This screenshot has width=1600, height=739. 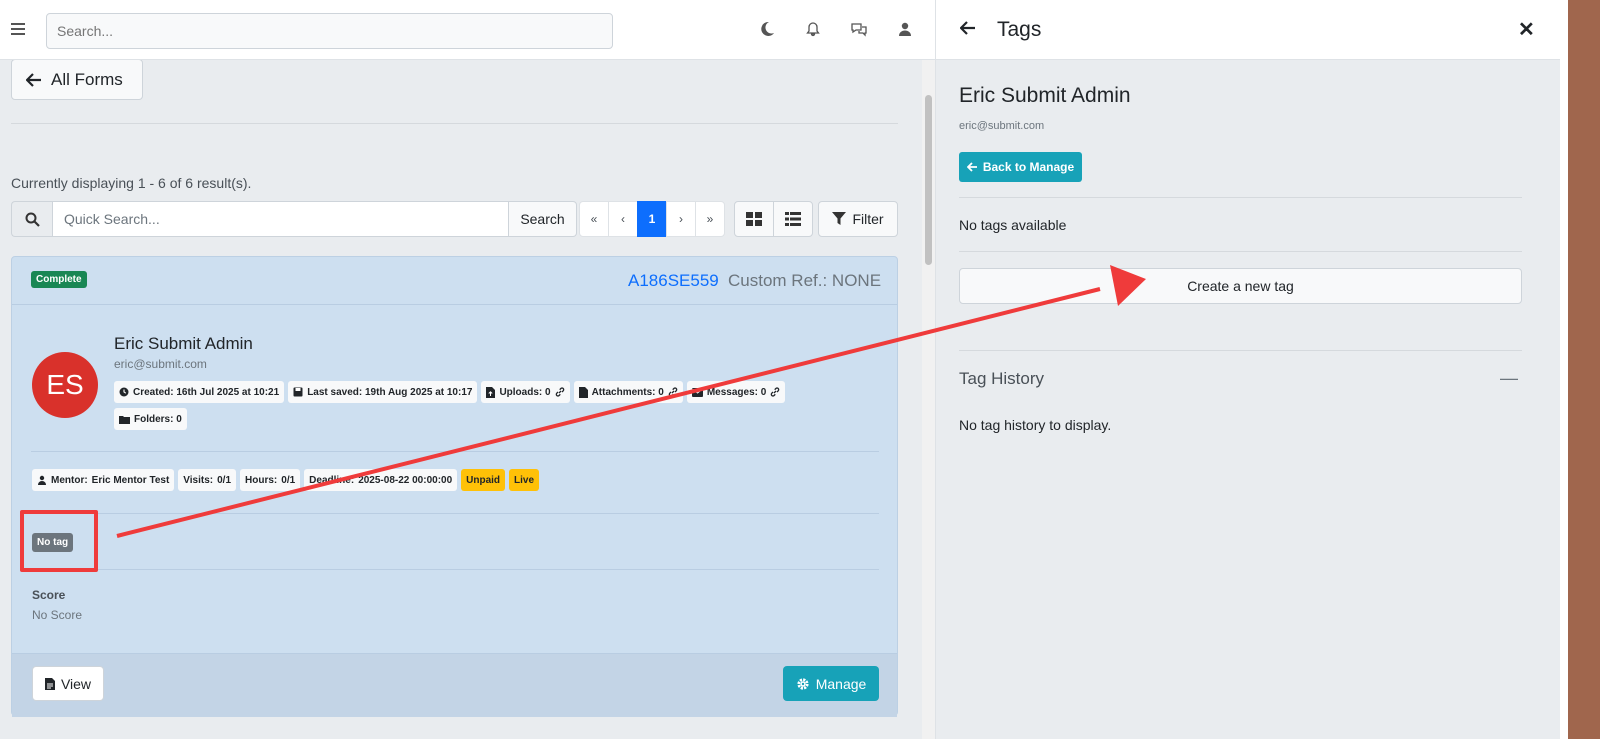 What do you see at coordinates (124, 392) in the screenshot?
I see `clock-icon` at bounding box center [124, 392].